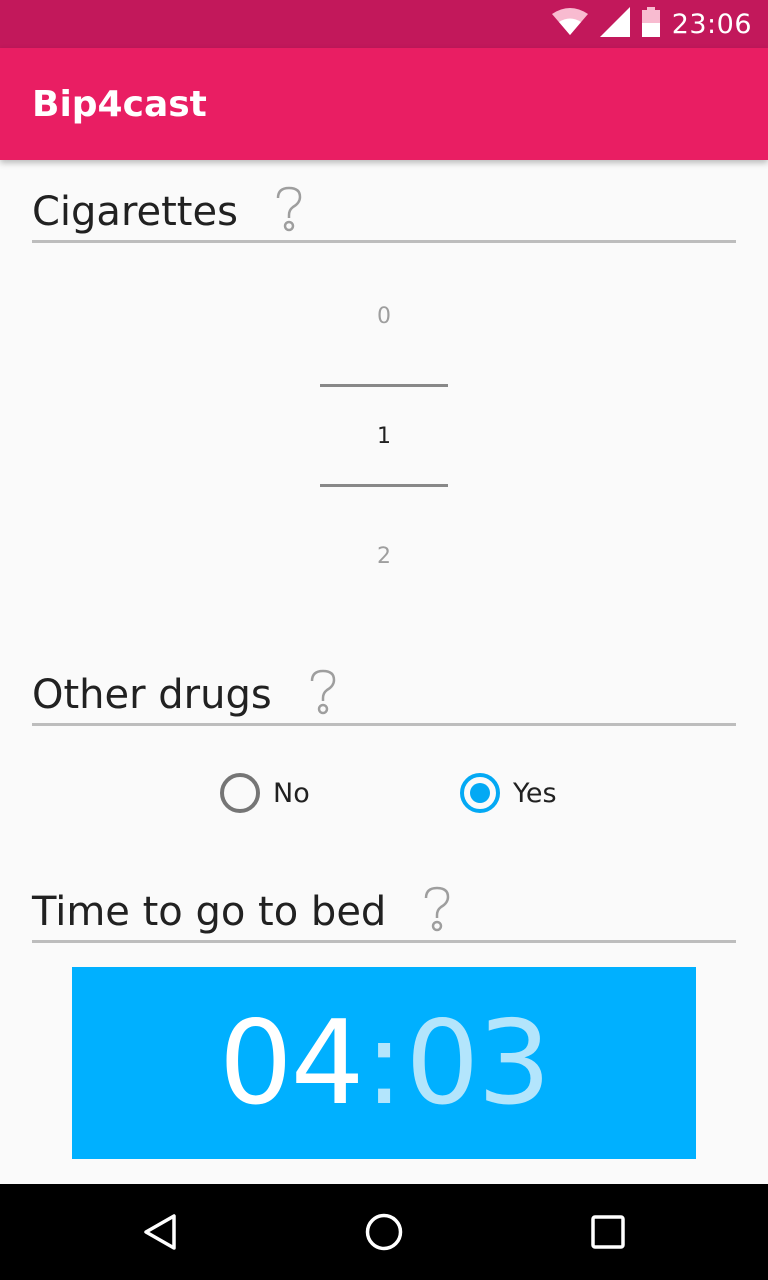 Image resolution: width=768 pixels, height=1280 pixels. I want to click on home-icon, so click(384, 1232).